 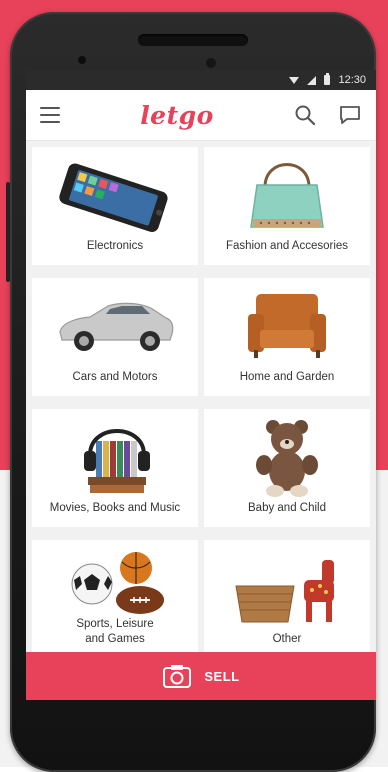 What do you see at coordinates (327, 79) in the screenshot?
I see `battery-icon` at bounding box center [327, 79].